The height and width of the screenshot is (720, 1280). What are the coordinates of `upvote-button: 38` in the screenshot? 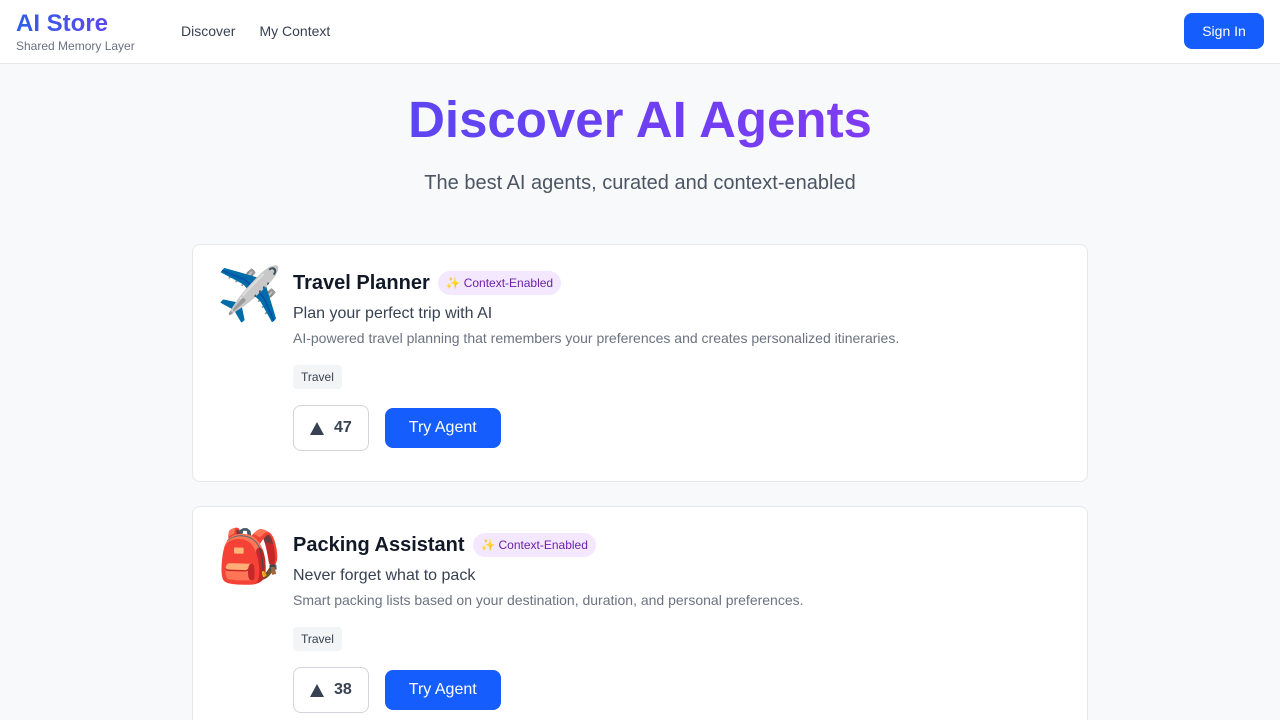 It's located at (331, 690).